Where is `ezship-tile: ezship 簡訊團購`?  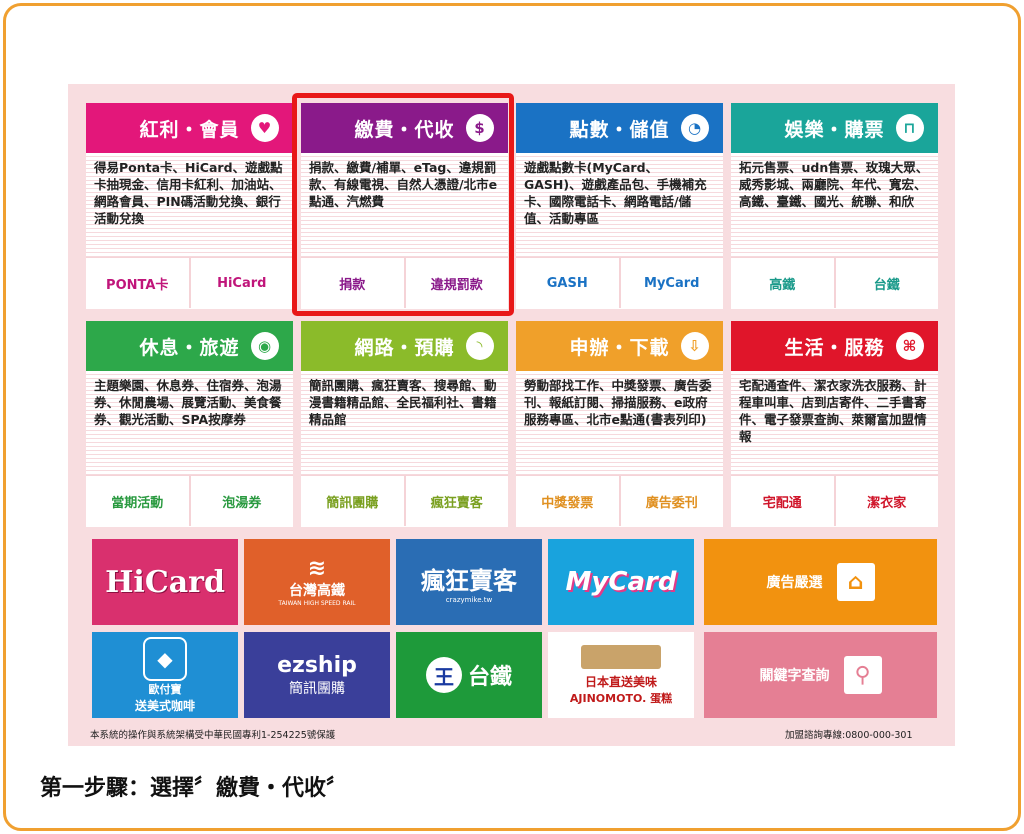 ezship-tile: ezship 簡訊團購 is located at coordinates (317, 675).